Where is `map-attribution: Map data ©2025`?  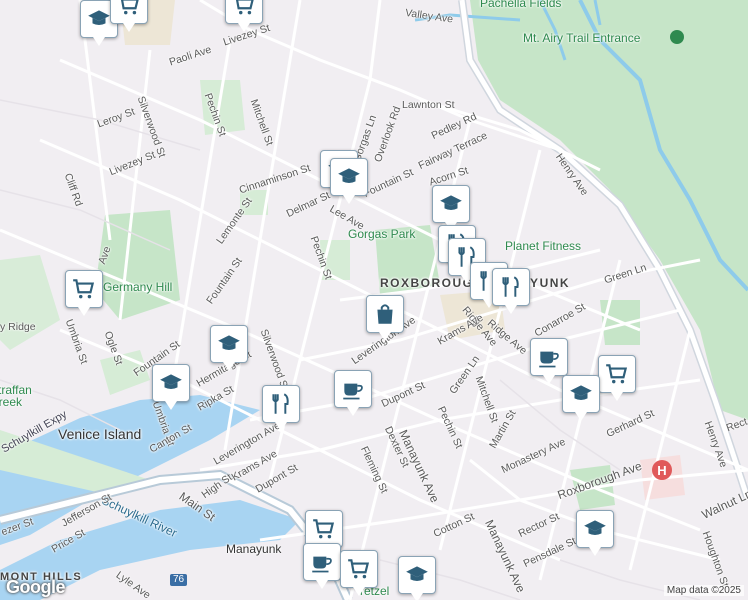 map-attribution: Map data ©2025 is located at coordinates (703, 590).